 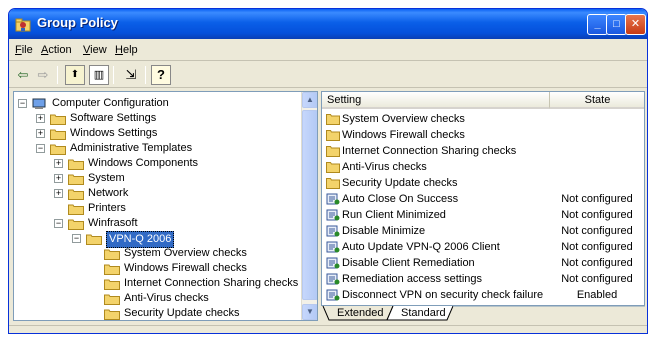 I want to click on setting-name: Remediation access settings, so click(x=412, y=279).